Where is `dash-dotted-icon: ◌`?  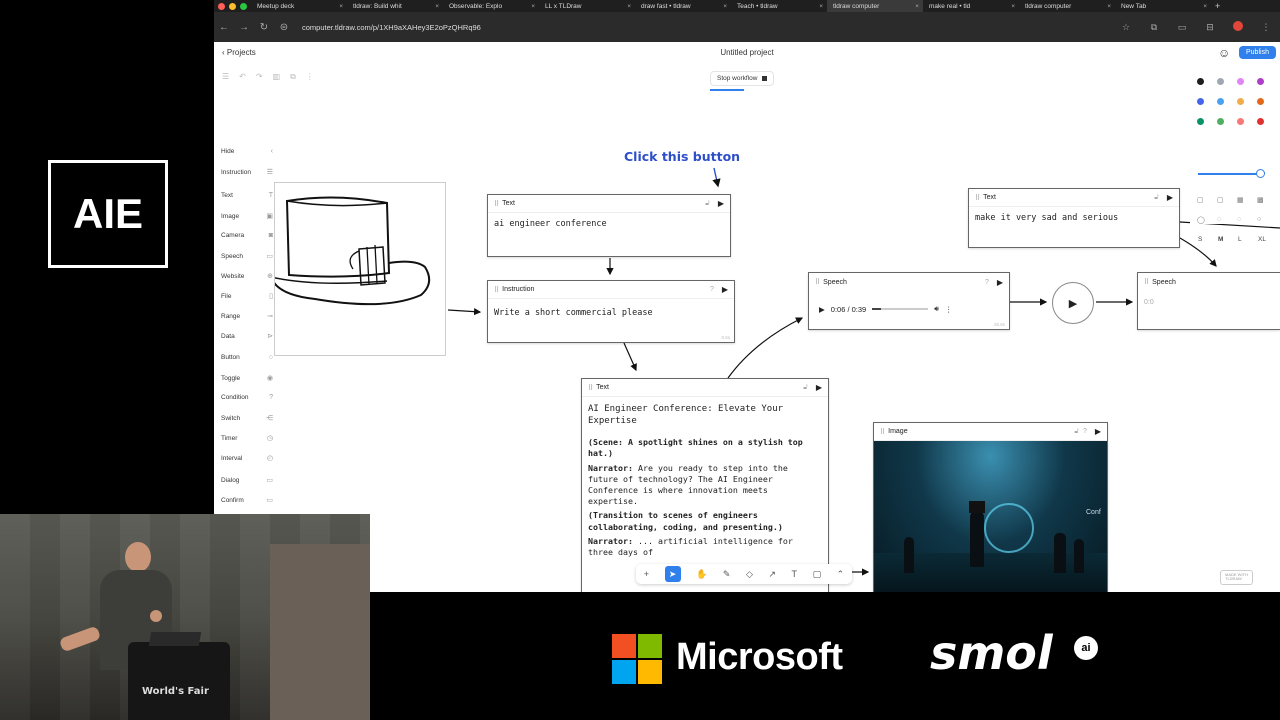 dash-dotted-icon: ◌ is located at coordinates (1239, 219).